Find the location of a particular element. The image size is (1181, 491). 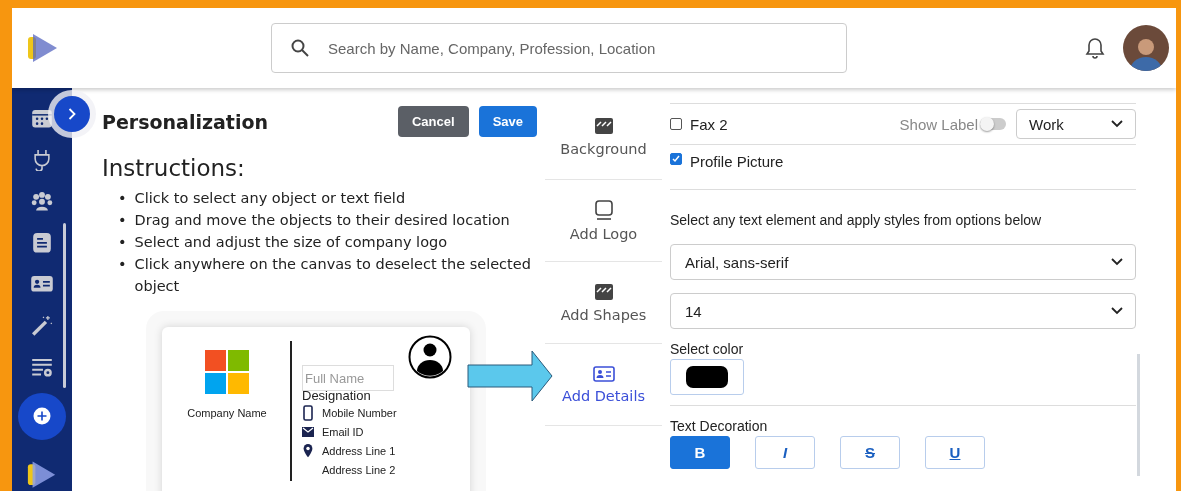

company-name-text: Company Name is located at coordinates (227, 413).